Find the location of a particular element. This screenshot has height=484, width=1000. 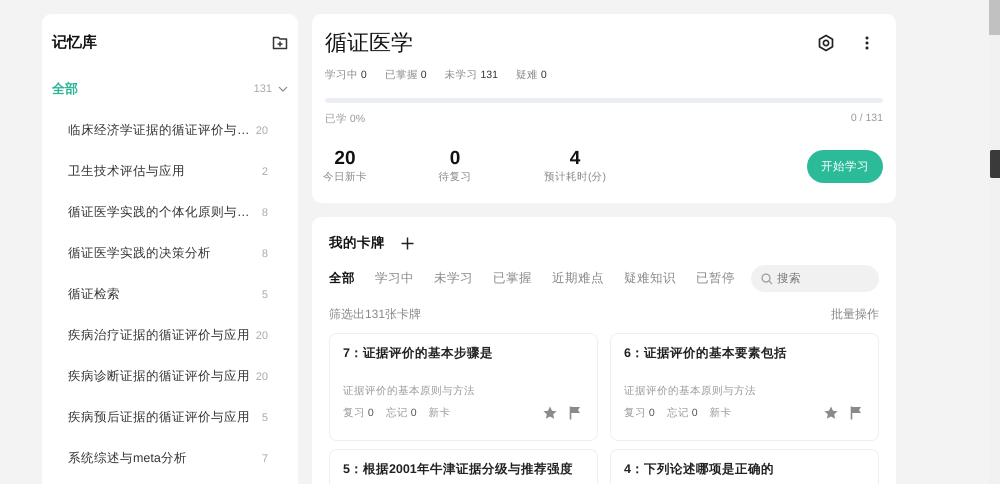

filter-tab: 已暂停 is located at coordinates (715, 278).